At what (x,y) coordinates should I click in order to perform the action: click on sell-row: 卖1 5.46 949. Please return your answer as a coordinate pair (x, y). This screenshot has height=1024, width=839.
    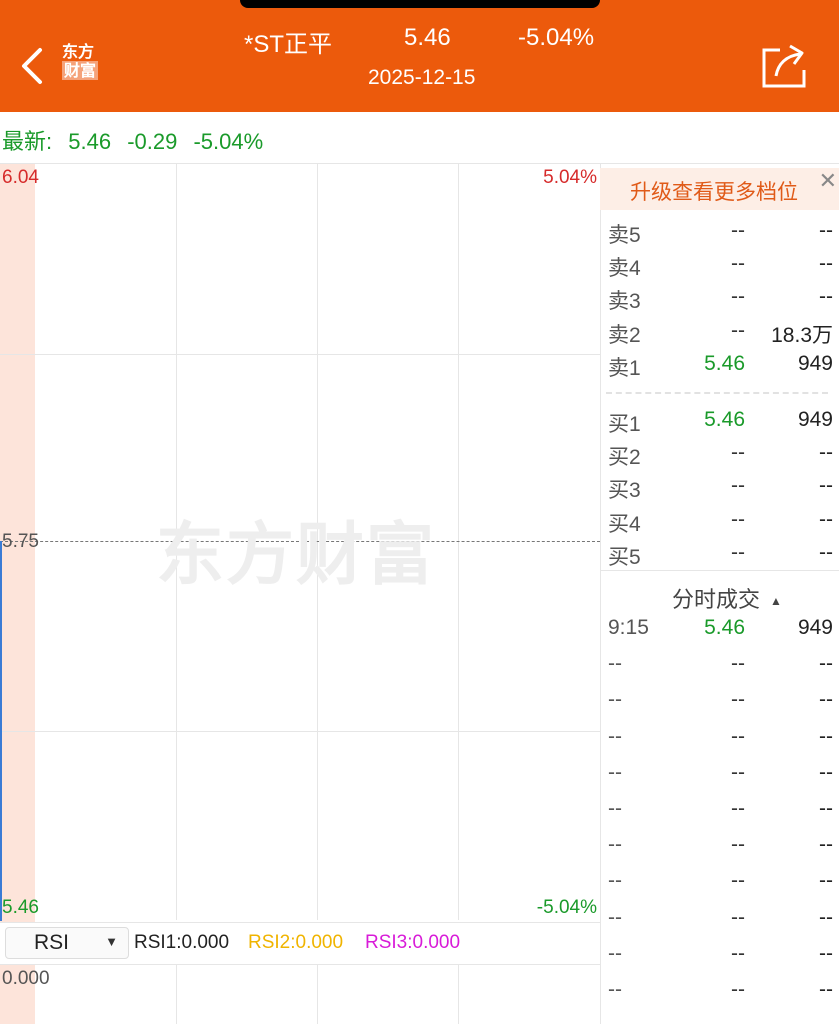
    Looking at the image, I should click on (719, 364).